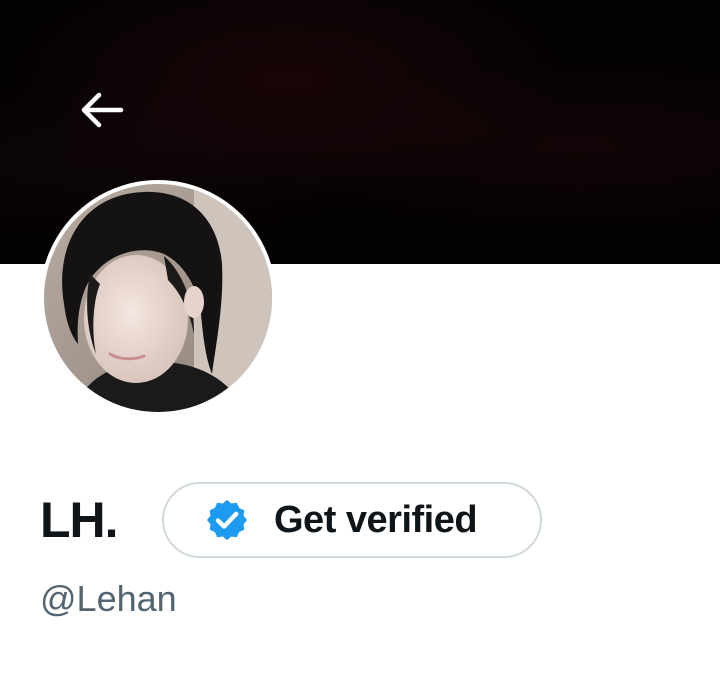  What do you see at coordinates (108, 598) in the screenshot?
I see `user-handle: @Lehan` at bounding box center [108, 598].